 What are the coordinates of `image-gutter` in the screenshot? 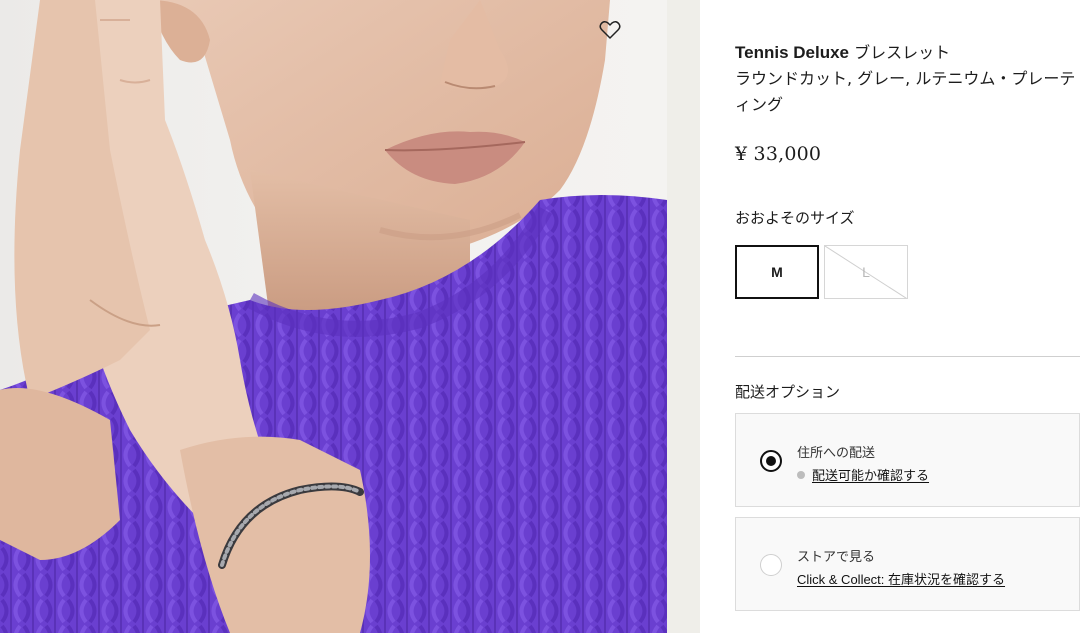 It's located at (683, 316).